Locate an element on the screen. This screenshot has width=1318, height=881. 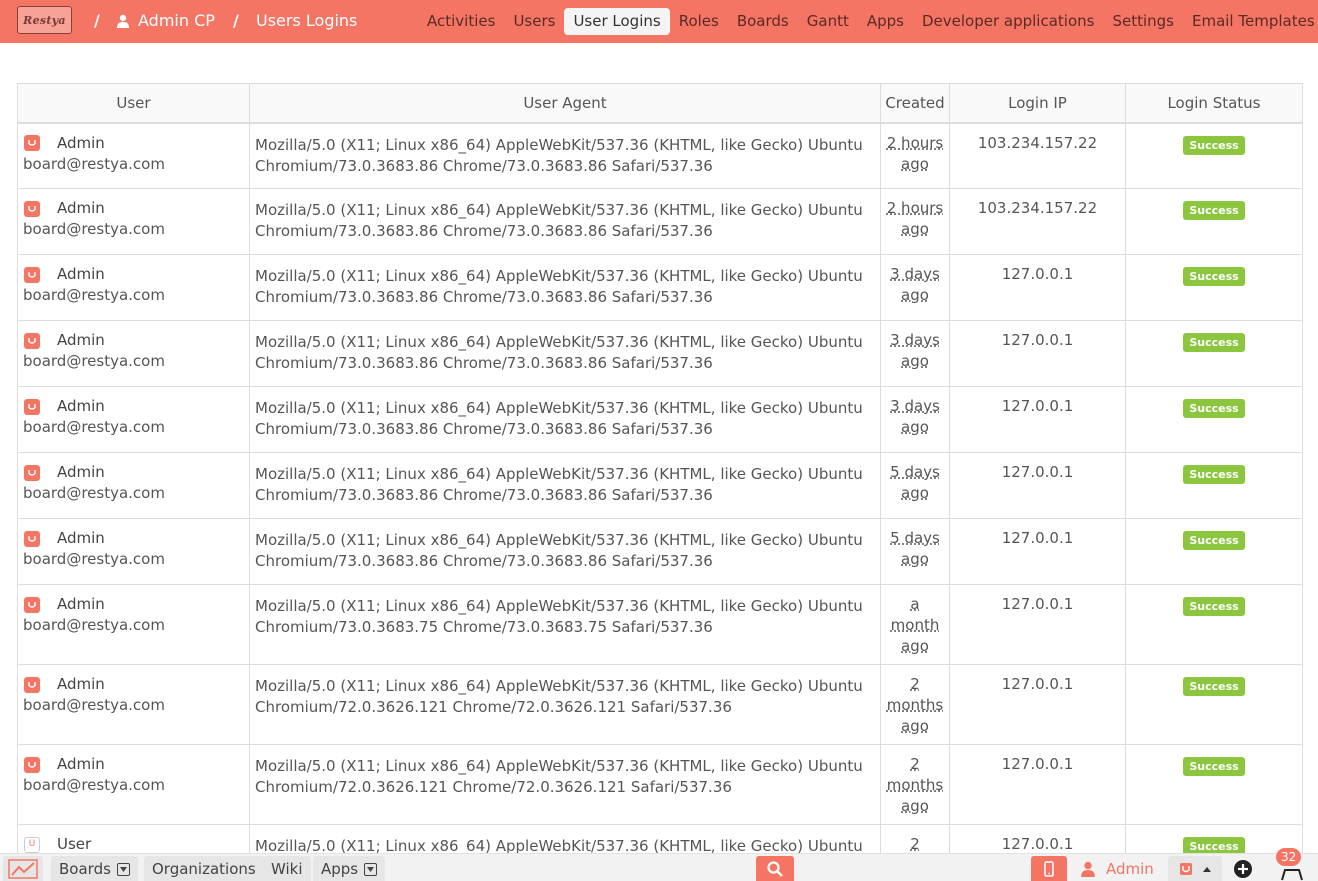
nav-activities: Activities is located at coordinates (461, 21).